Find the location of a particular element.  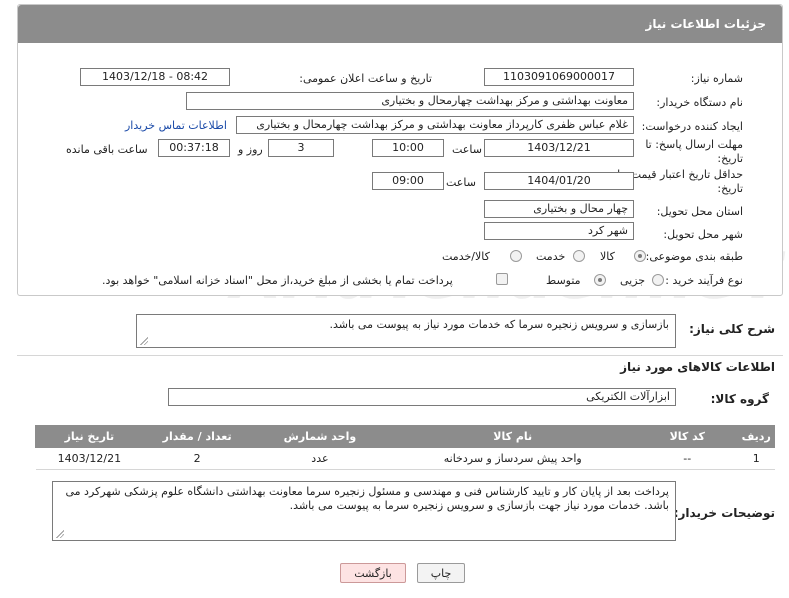

province-field: چهار محال و بختیاری is located at coordinates (559, 209).